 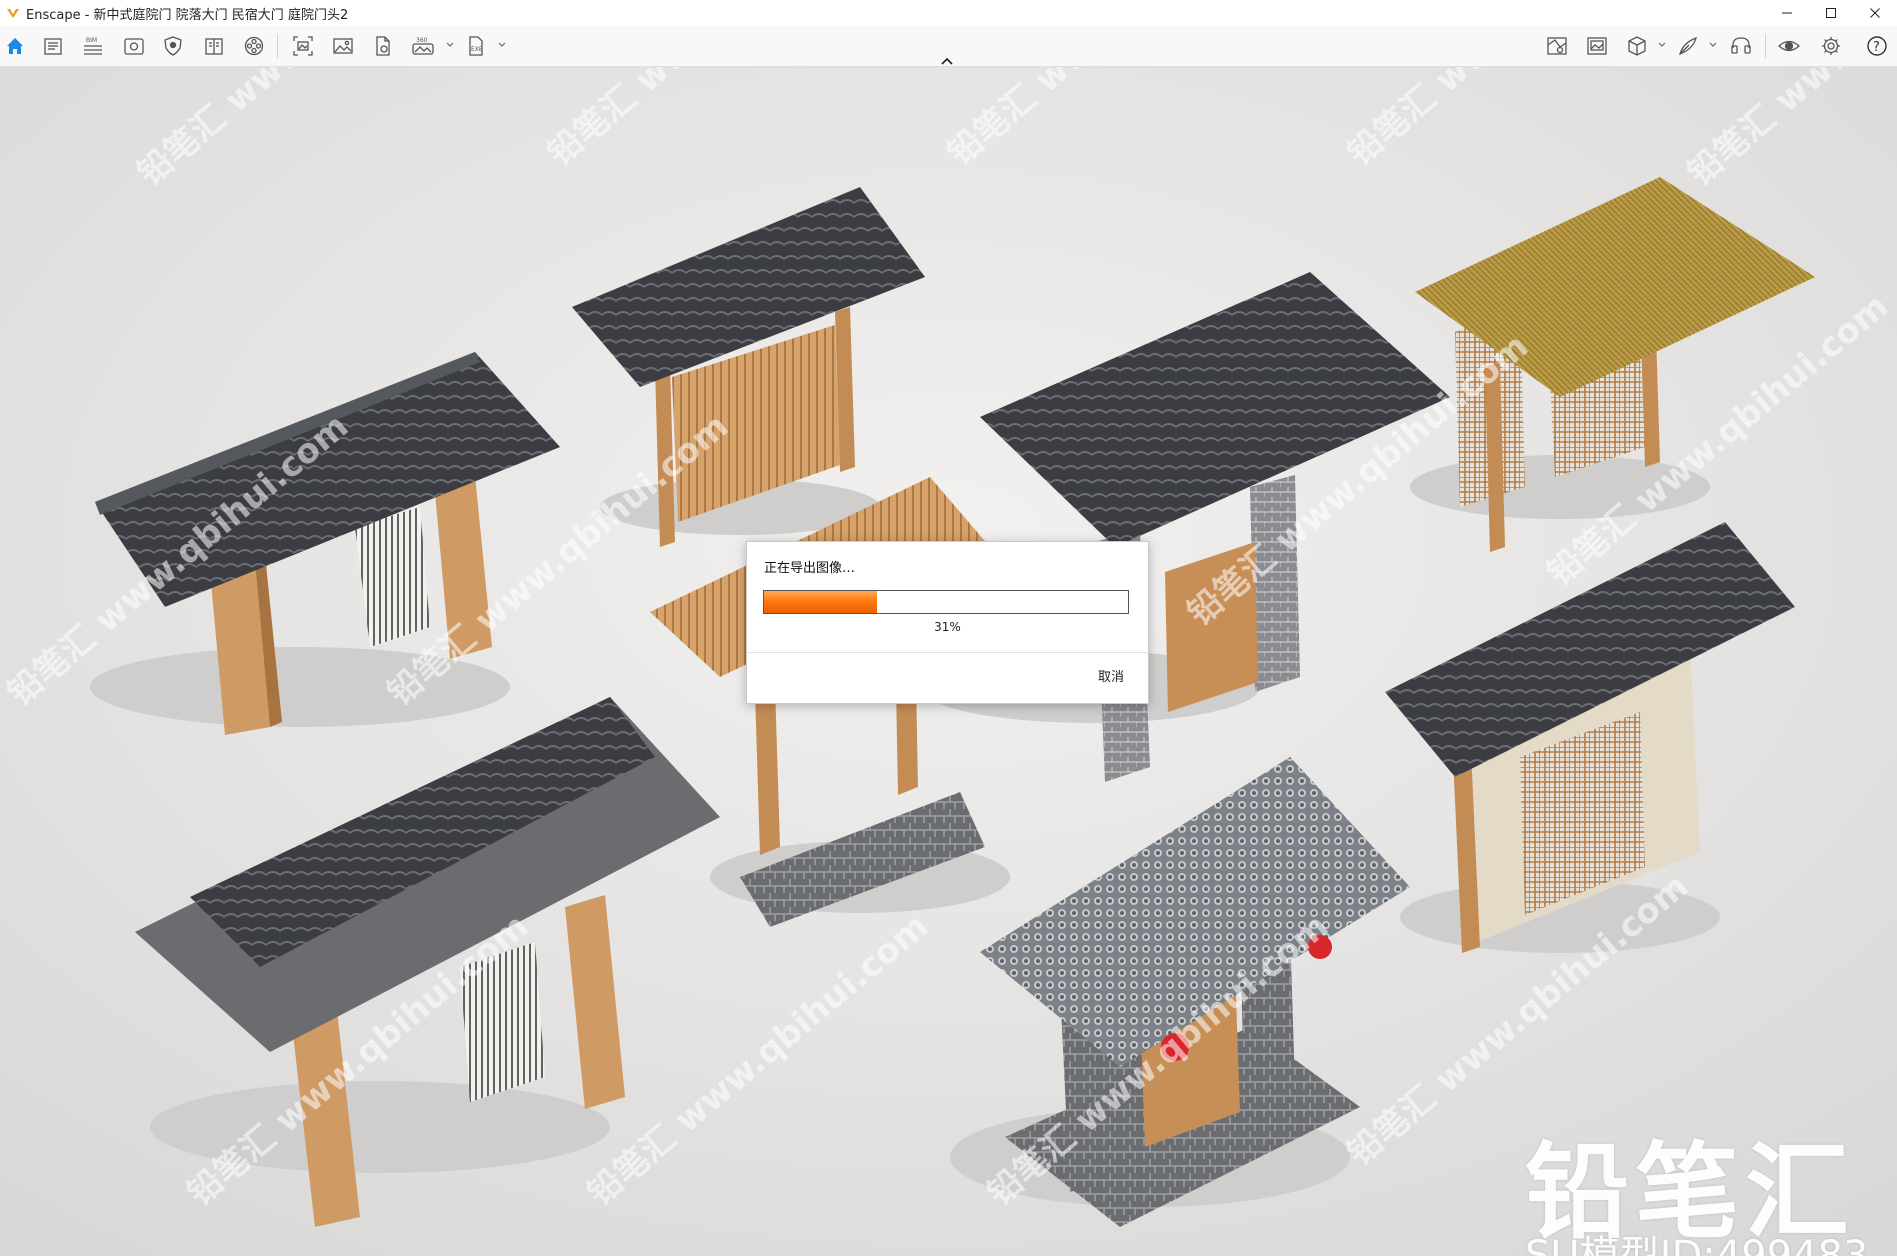 I want to click on map-icon, so click(x=1557, y=46).